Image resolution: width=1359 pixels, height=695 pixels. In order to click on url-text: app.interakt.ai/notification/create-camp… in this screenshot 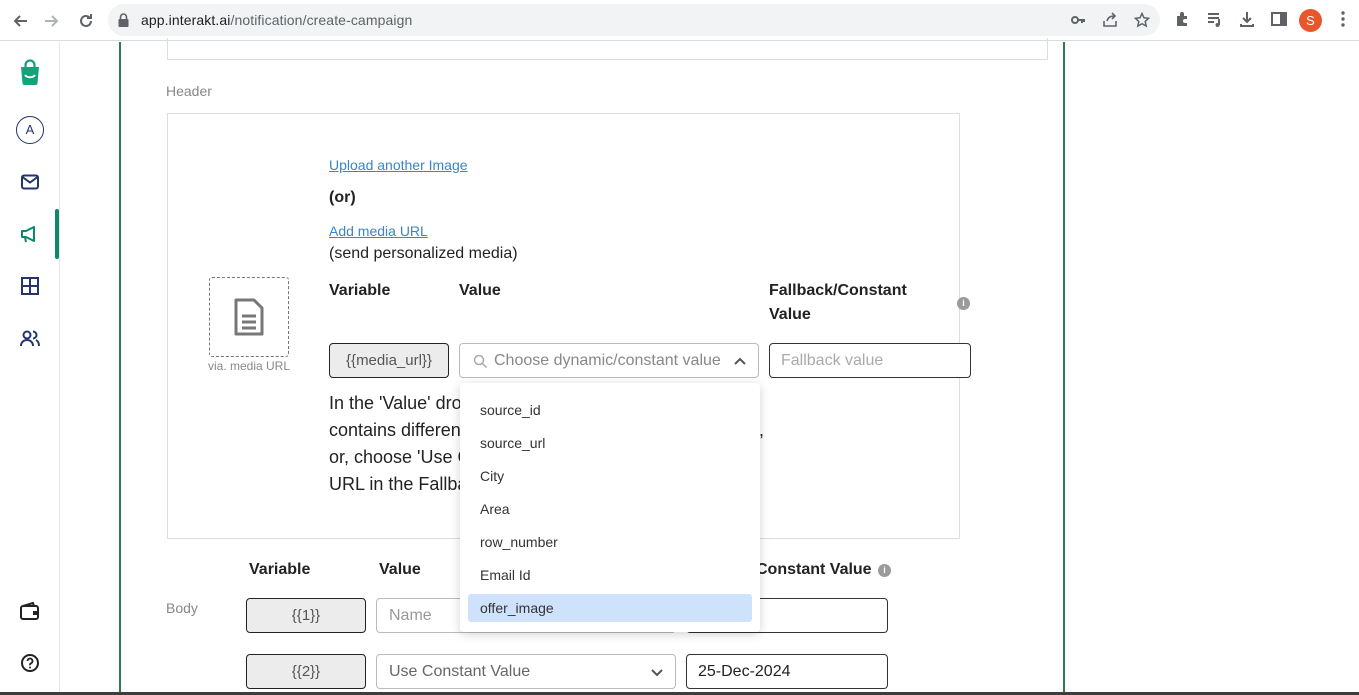, I will do `click(277, 20)`.